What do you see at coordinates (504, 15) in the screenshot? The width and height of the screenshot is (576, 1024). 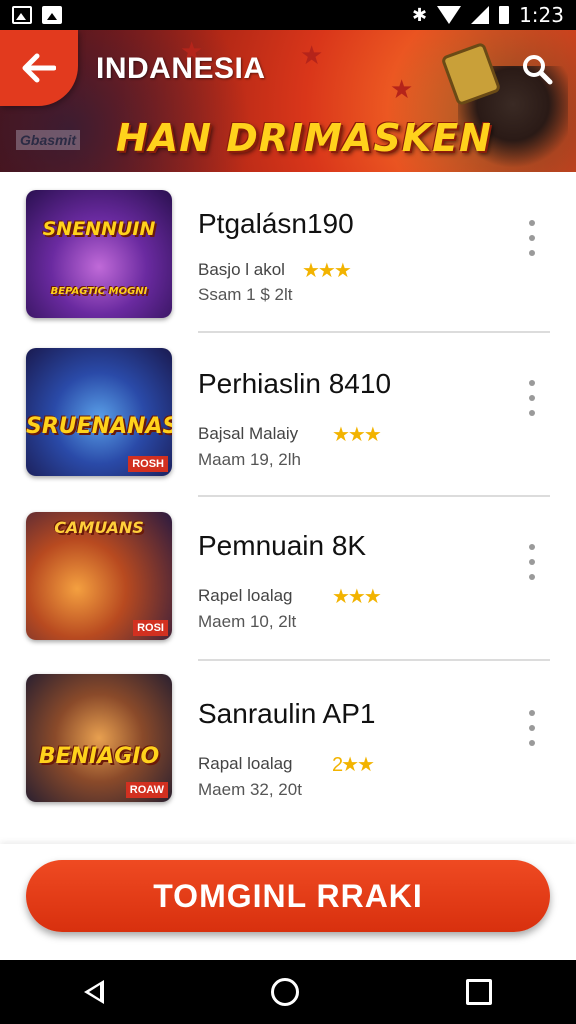 I see `battery-icon` at bounding box center [504, 15].